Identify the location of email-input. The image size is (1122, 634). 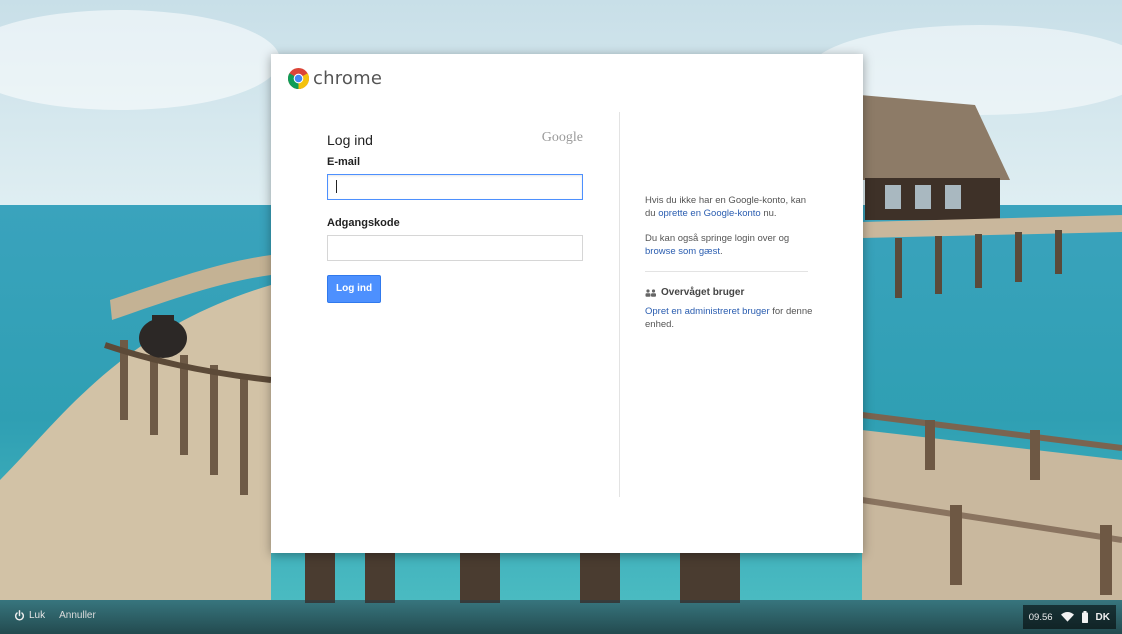
(455, 187).